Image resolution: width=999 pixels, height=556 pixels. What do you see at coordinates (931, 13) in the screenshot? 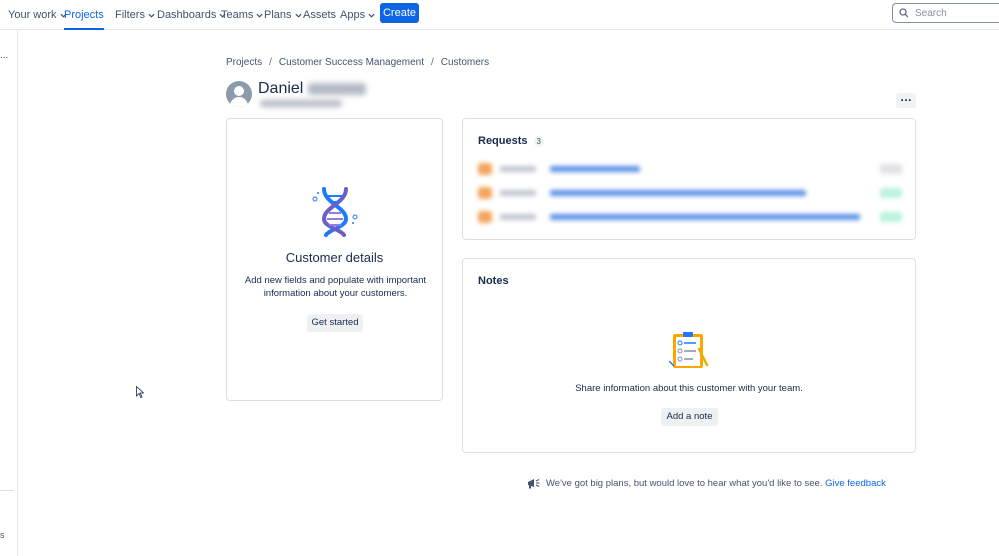
I see `search-placeholder: Search` at bounding box center [931, 13].